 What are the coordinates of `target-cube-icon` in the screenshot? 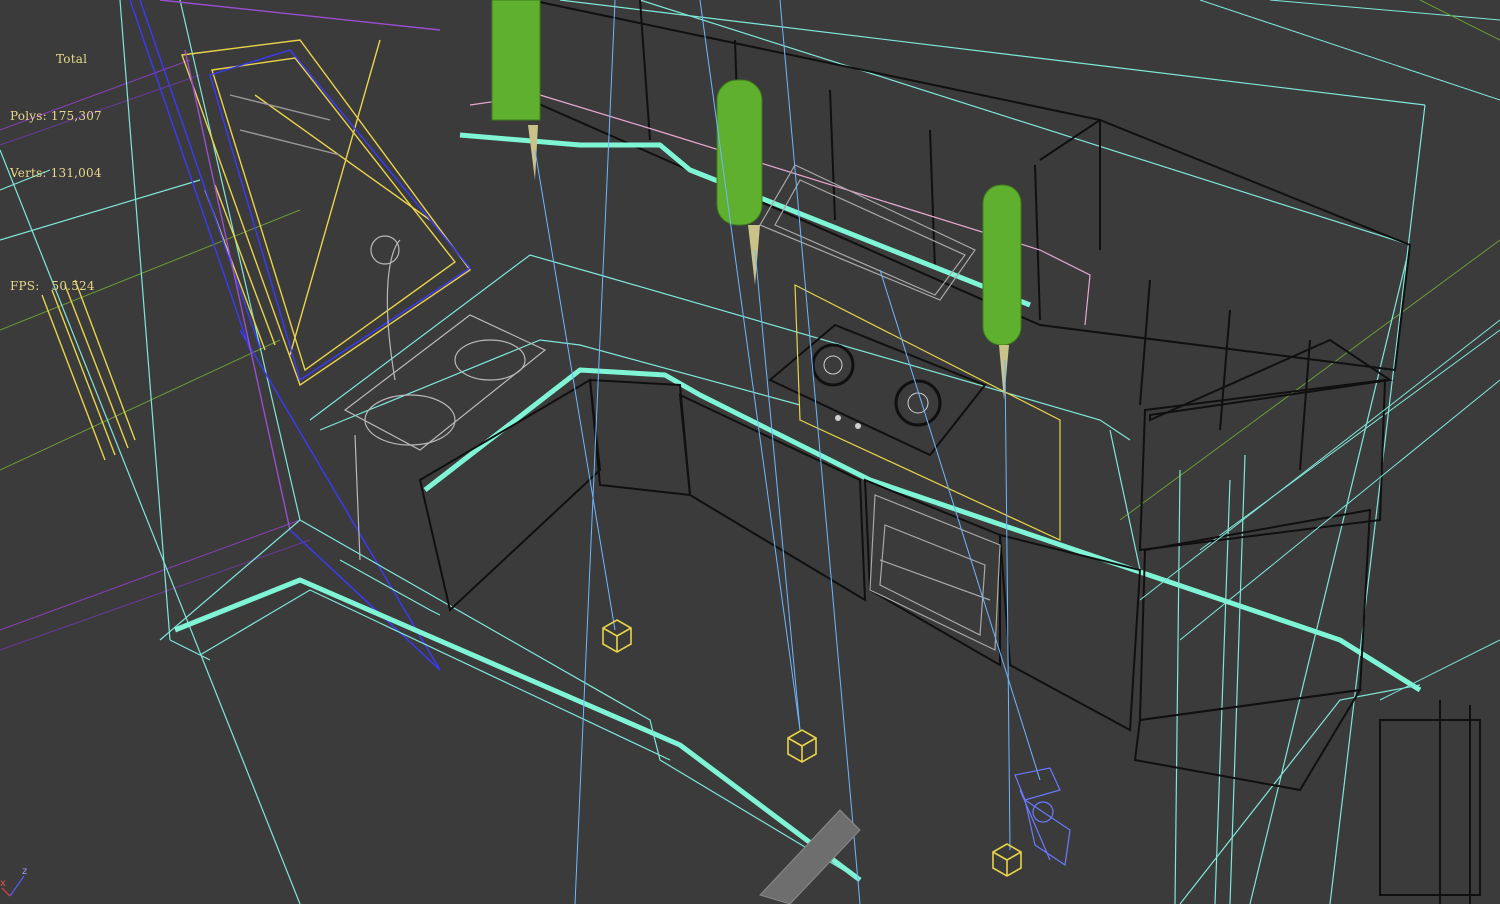 It's located at (812, 748).